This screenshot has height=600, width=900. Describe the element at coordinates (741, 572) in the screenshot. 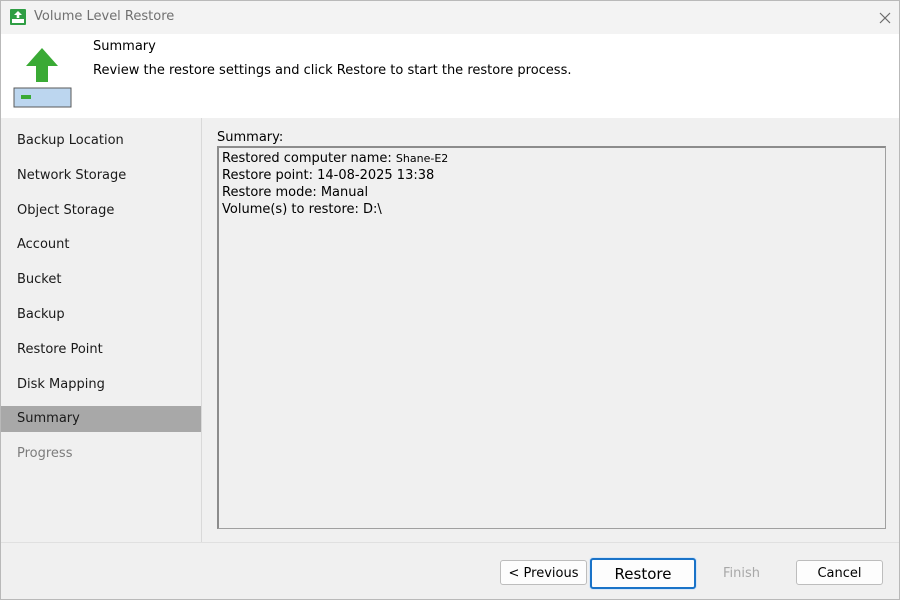

I see `finish-button: Finish` at that location.